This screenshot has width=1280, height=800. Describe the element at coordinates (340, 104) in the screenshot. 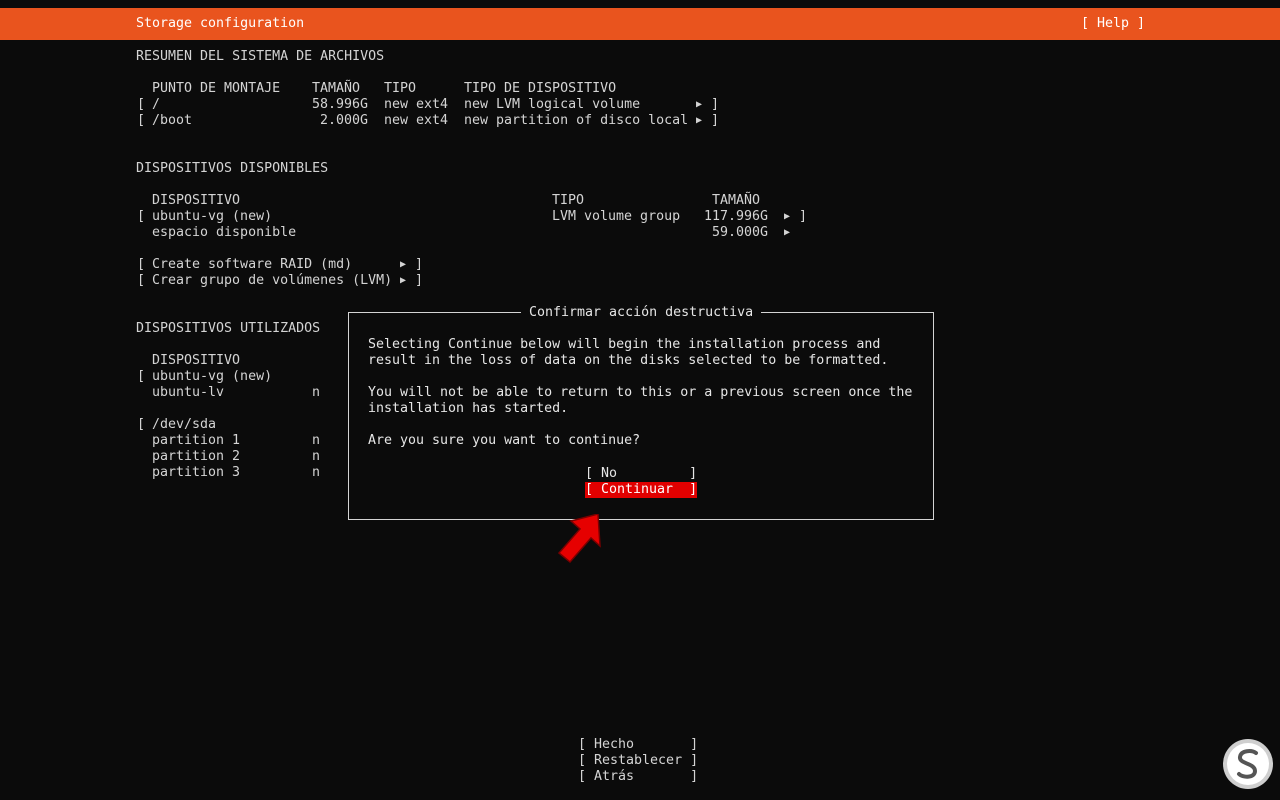

I see `mount-size: 58.996G` at that location.